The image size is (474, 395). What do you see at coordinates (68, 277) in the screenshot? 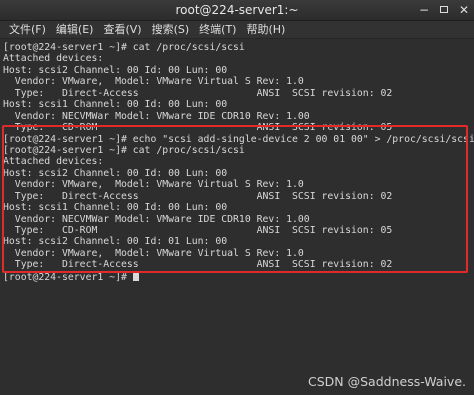
I see `prompt-text: [root@224-server1 ~]#` at bounding box center [68, 277].